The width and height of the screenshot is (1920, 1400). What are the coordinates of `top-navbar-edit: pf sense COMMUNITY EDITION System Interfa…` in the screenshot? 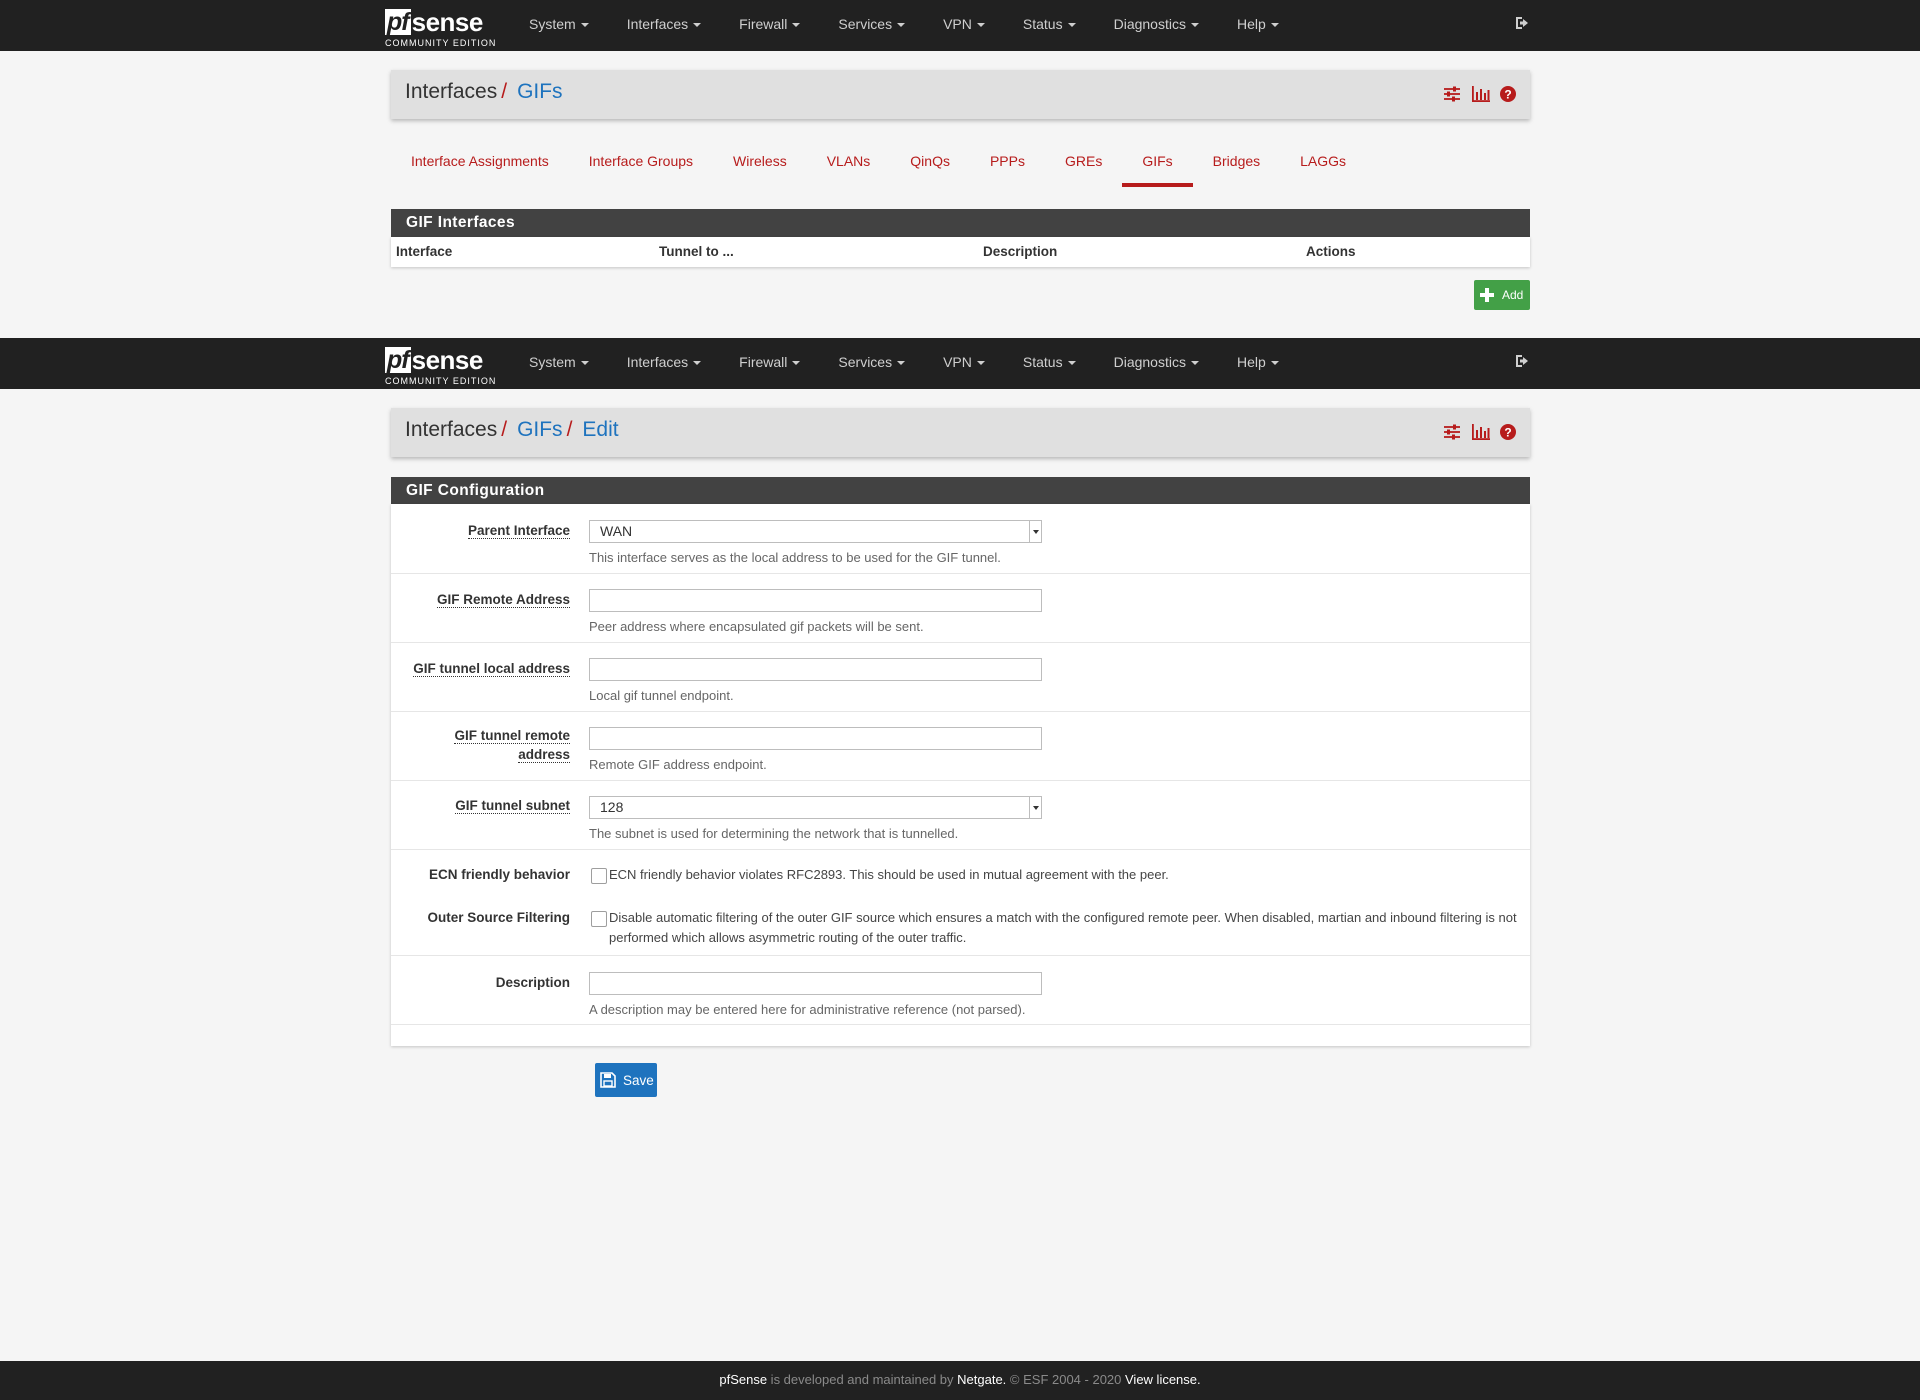 It's located at (960, 363).